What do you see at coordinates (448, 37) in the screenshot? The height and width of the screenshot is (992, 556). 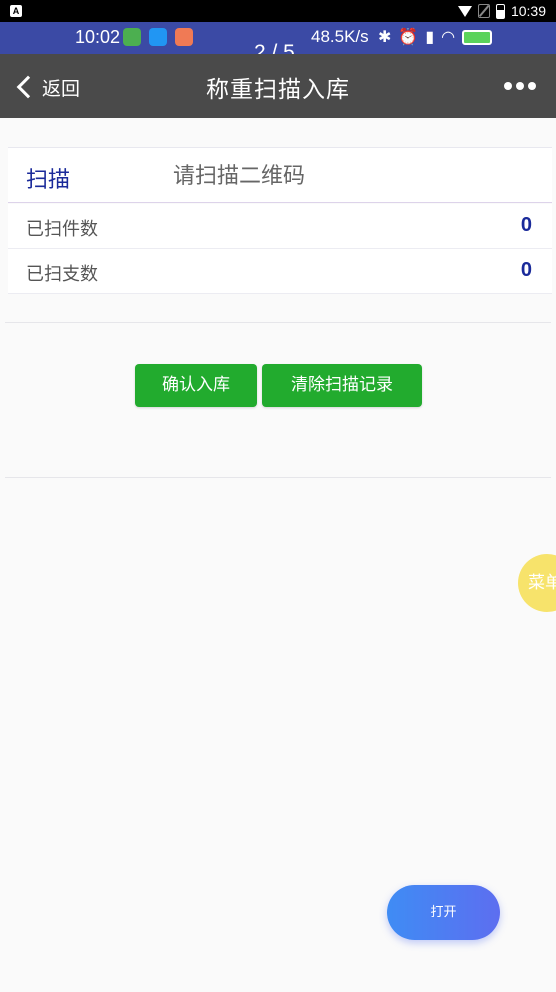 I see `wifi-icon: ◠` at bounding box center [448, 37].